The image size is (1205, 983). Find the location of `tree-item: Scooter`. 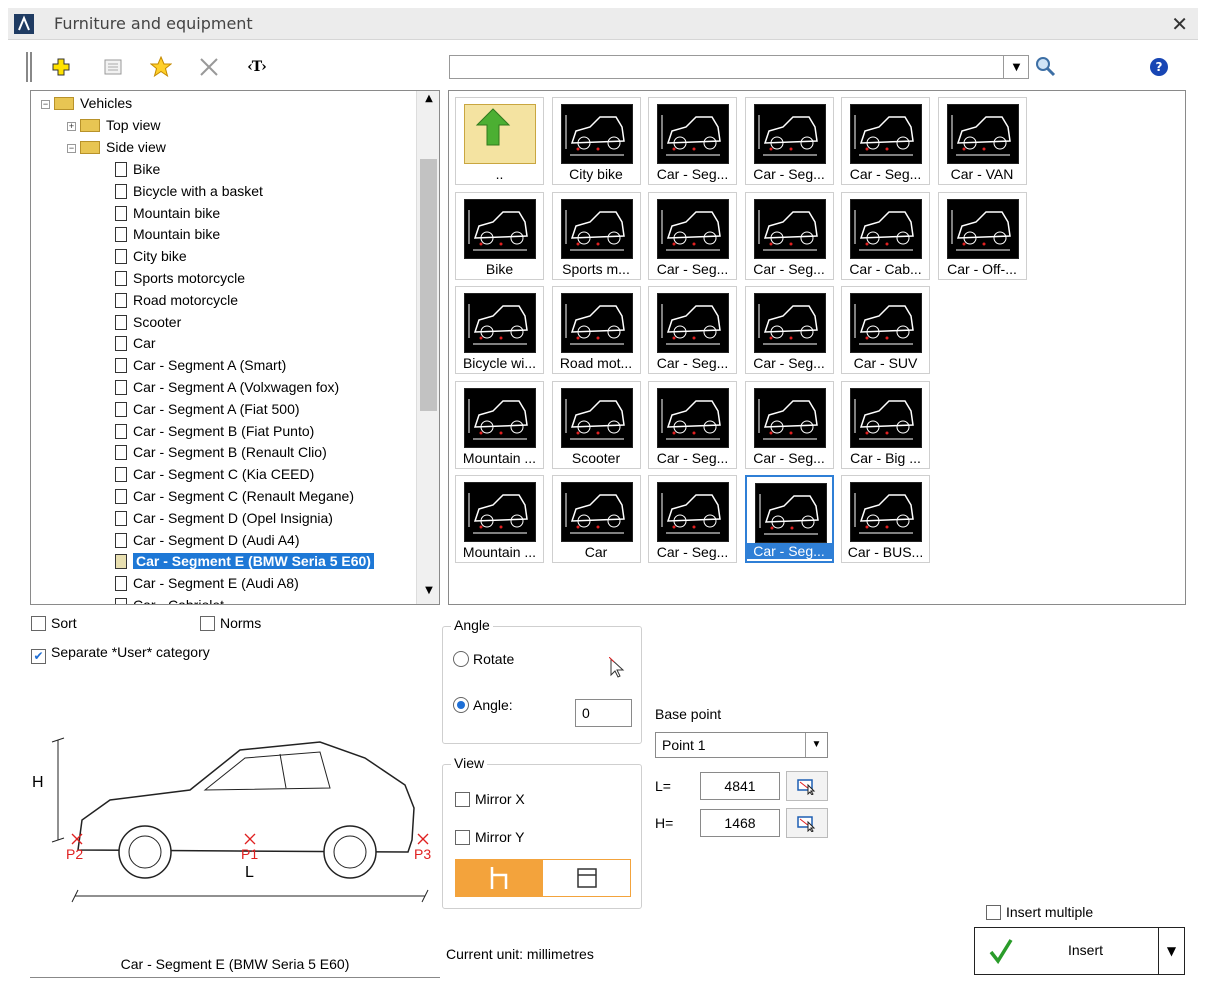

tree-item: Scooter is located at coordinates (148, 322).